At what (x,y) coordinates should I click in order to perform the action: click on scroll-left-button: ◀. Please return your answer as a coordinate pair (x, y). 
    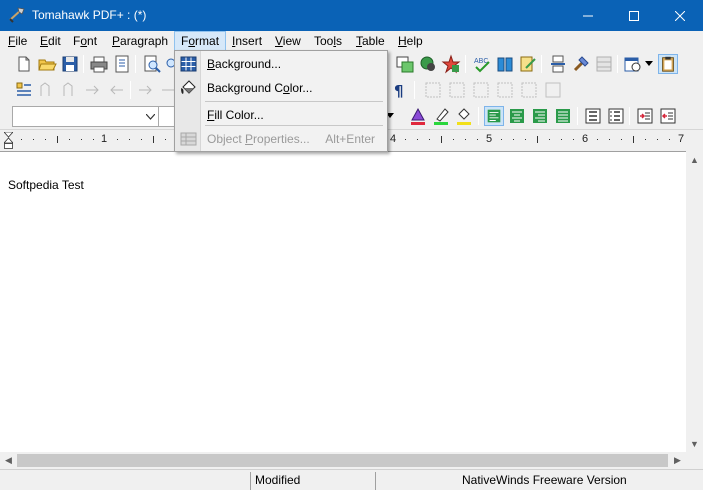
    Looking at the image, I should click on (8, 460).